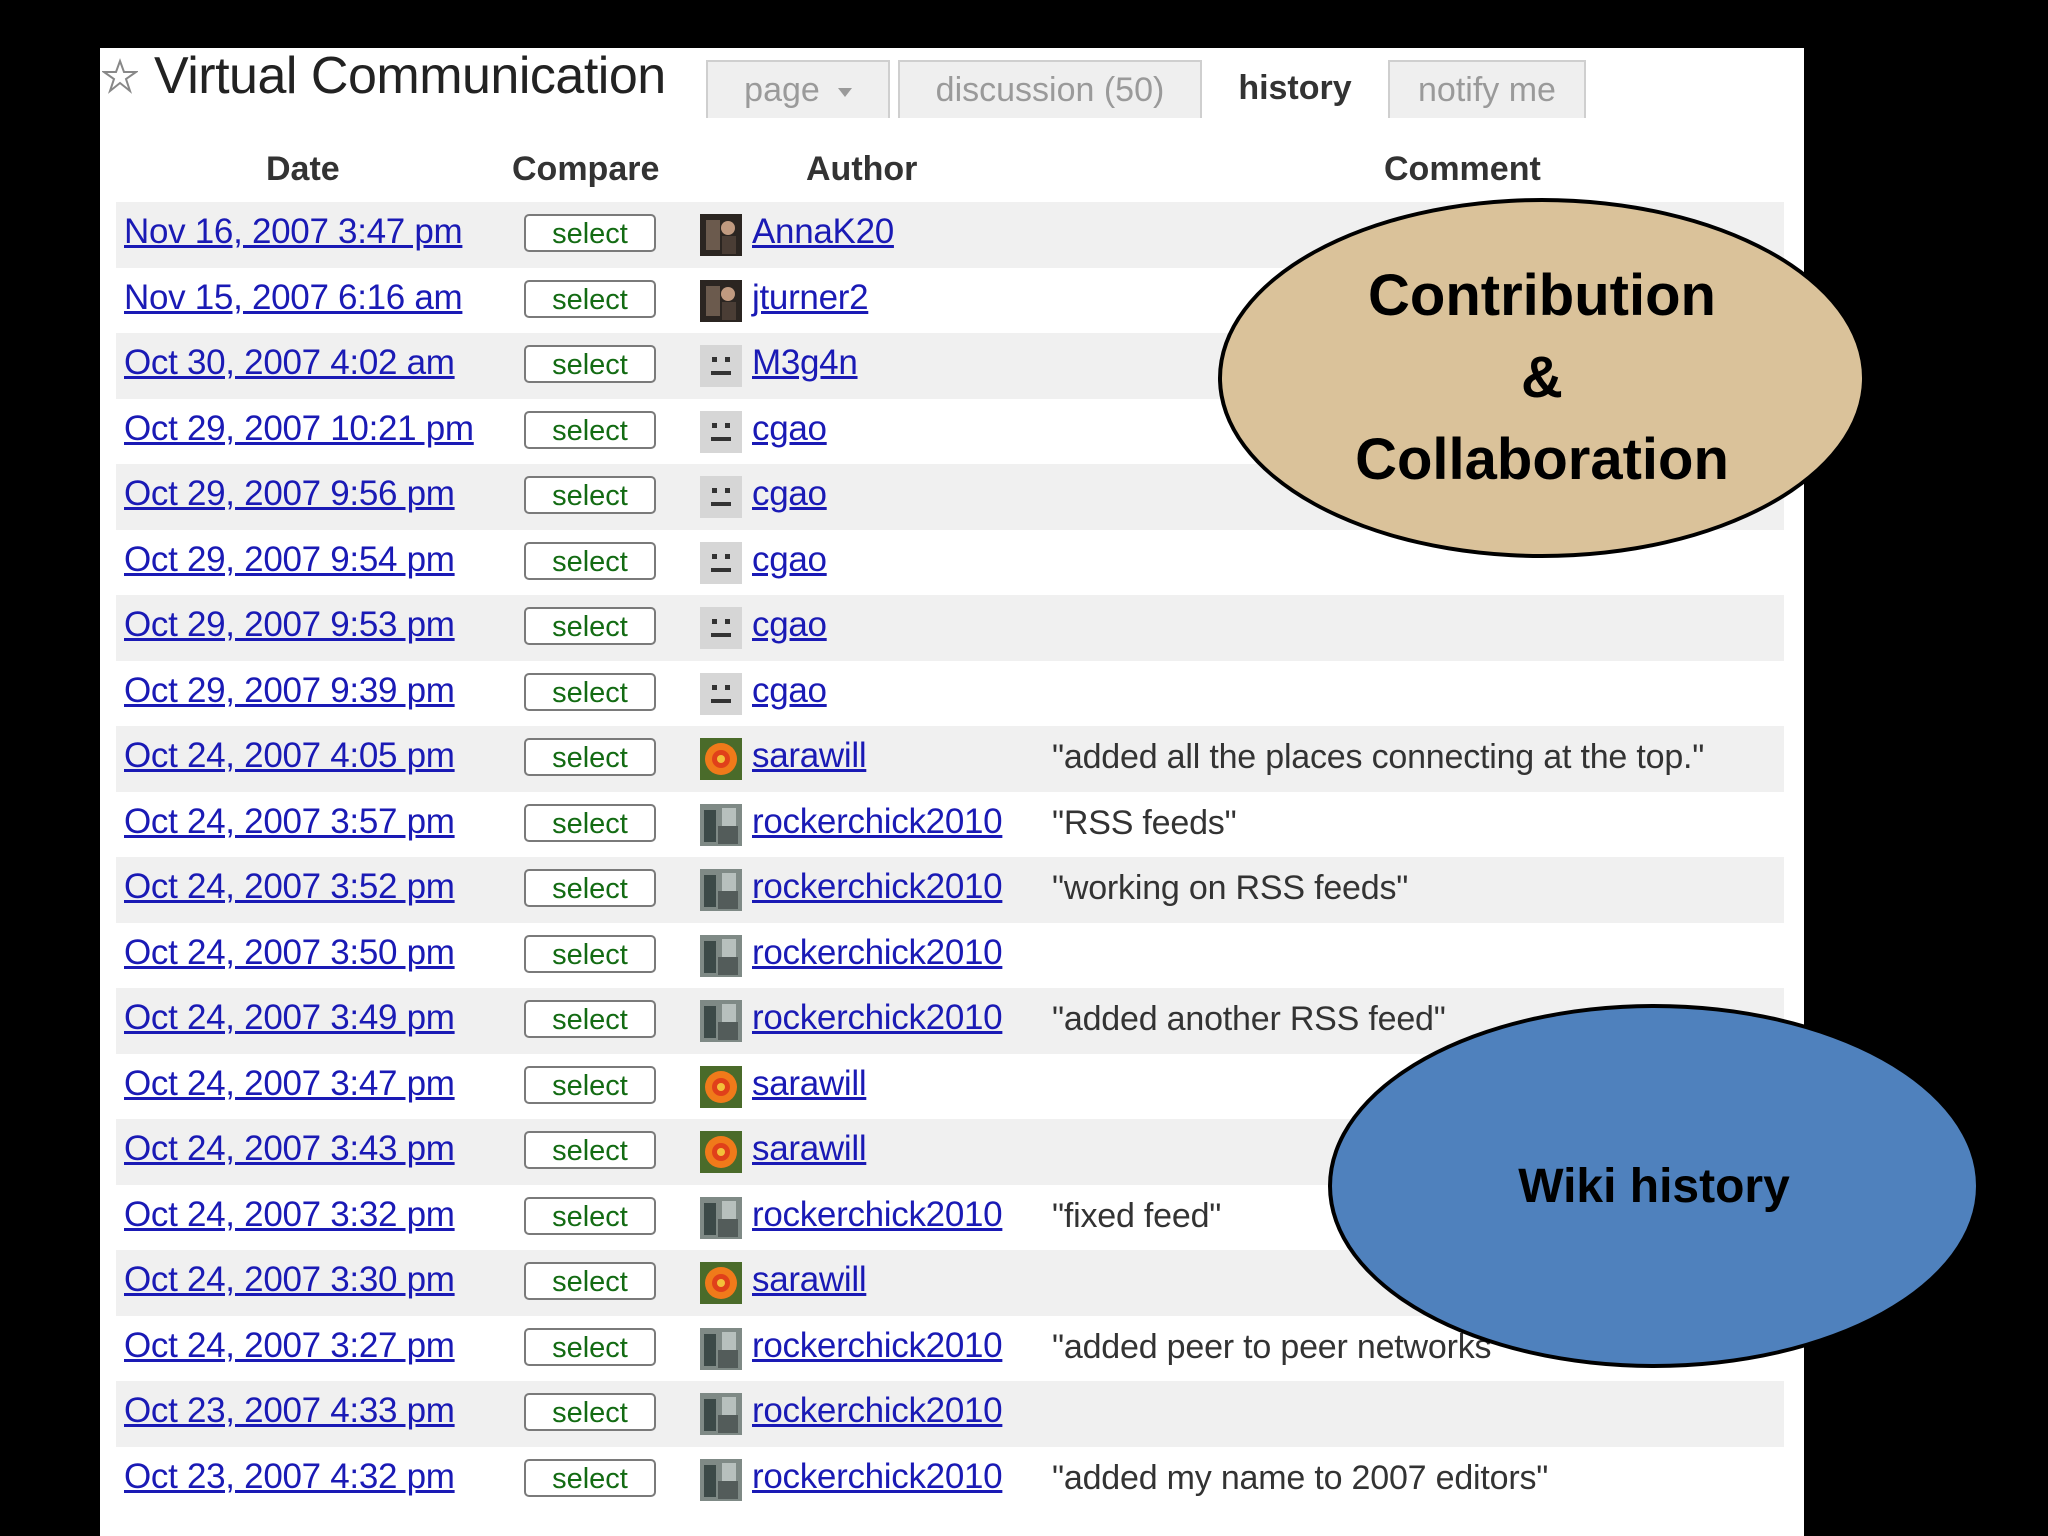  I want to click on revision-date-link: Oct 24, 2007 3:57 pm, so click(289, 822).